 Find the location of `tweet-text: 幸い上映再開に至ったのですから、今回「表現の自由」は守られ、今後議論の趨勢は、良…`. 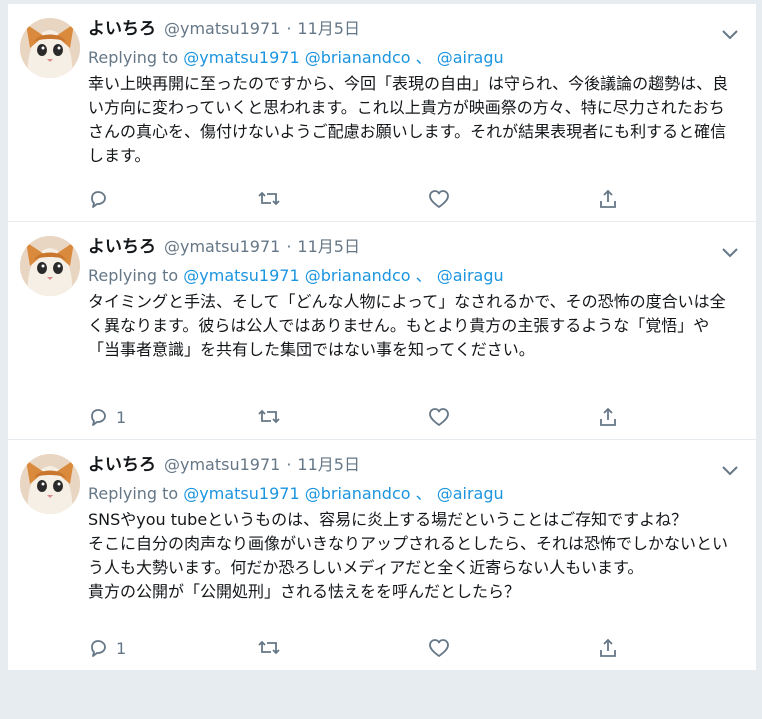

tweet-text: 幸い上映再開に至ったのですから、今回「表現の自由」は守られ、今後議論の趨勢は、良… is located at coordinates (408, 119).